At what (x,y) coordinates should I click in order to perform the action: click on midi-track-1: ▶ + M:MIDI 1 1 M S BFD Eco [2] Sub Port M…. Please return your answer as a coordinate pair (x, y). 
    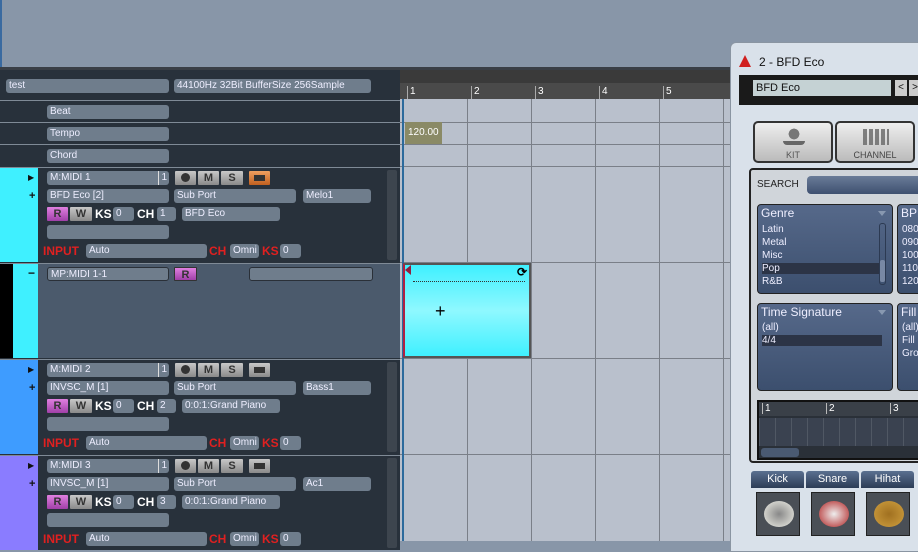
    Looking at the image, I should click on (200, 214).